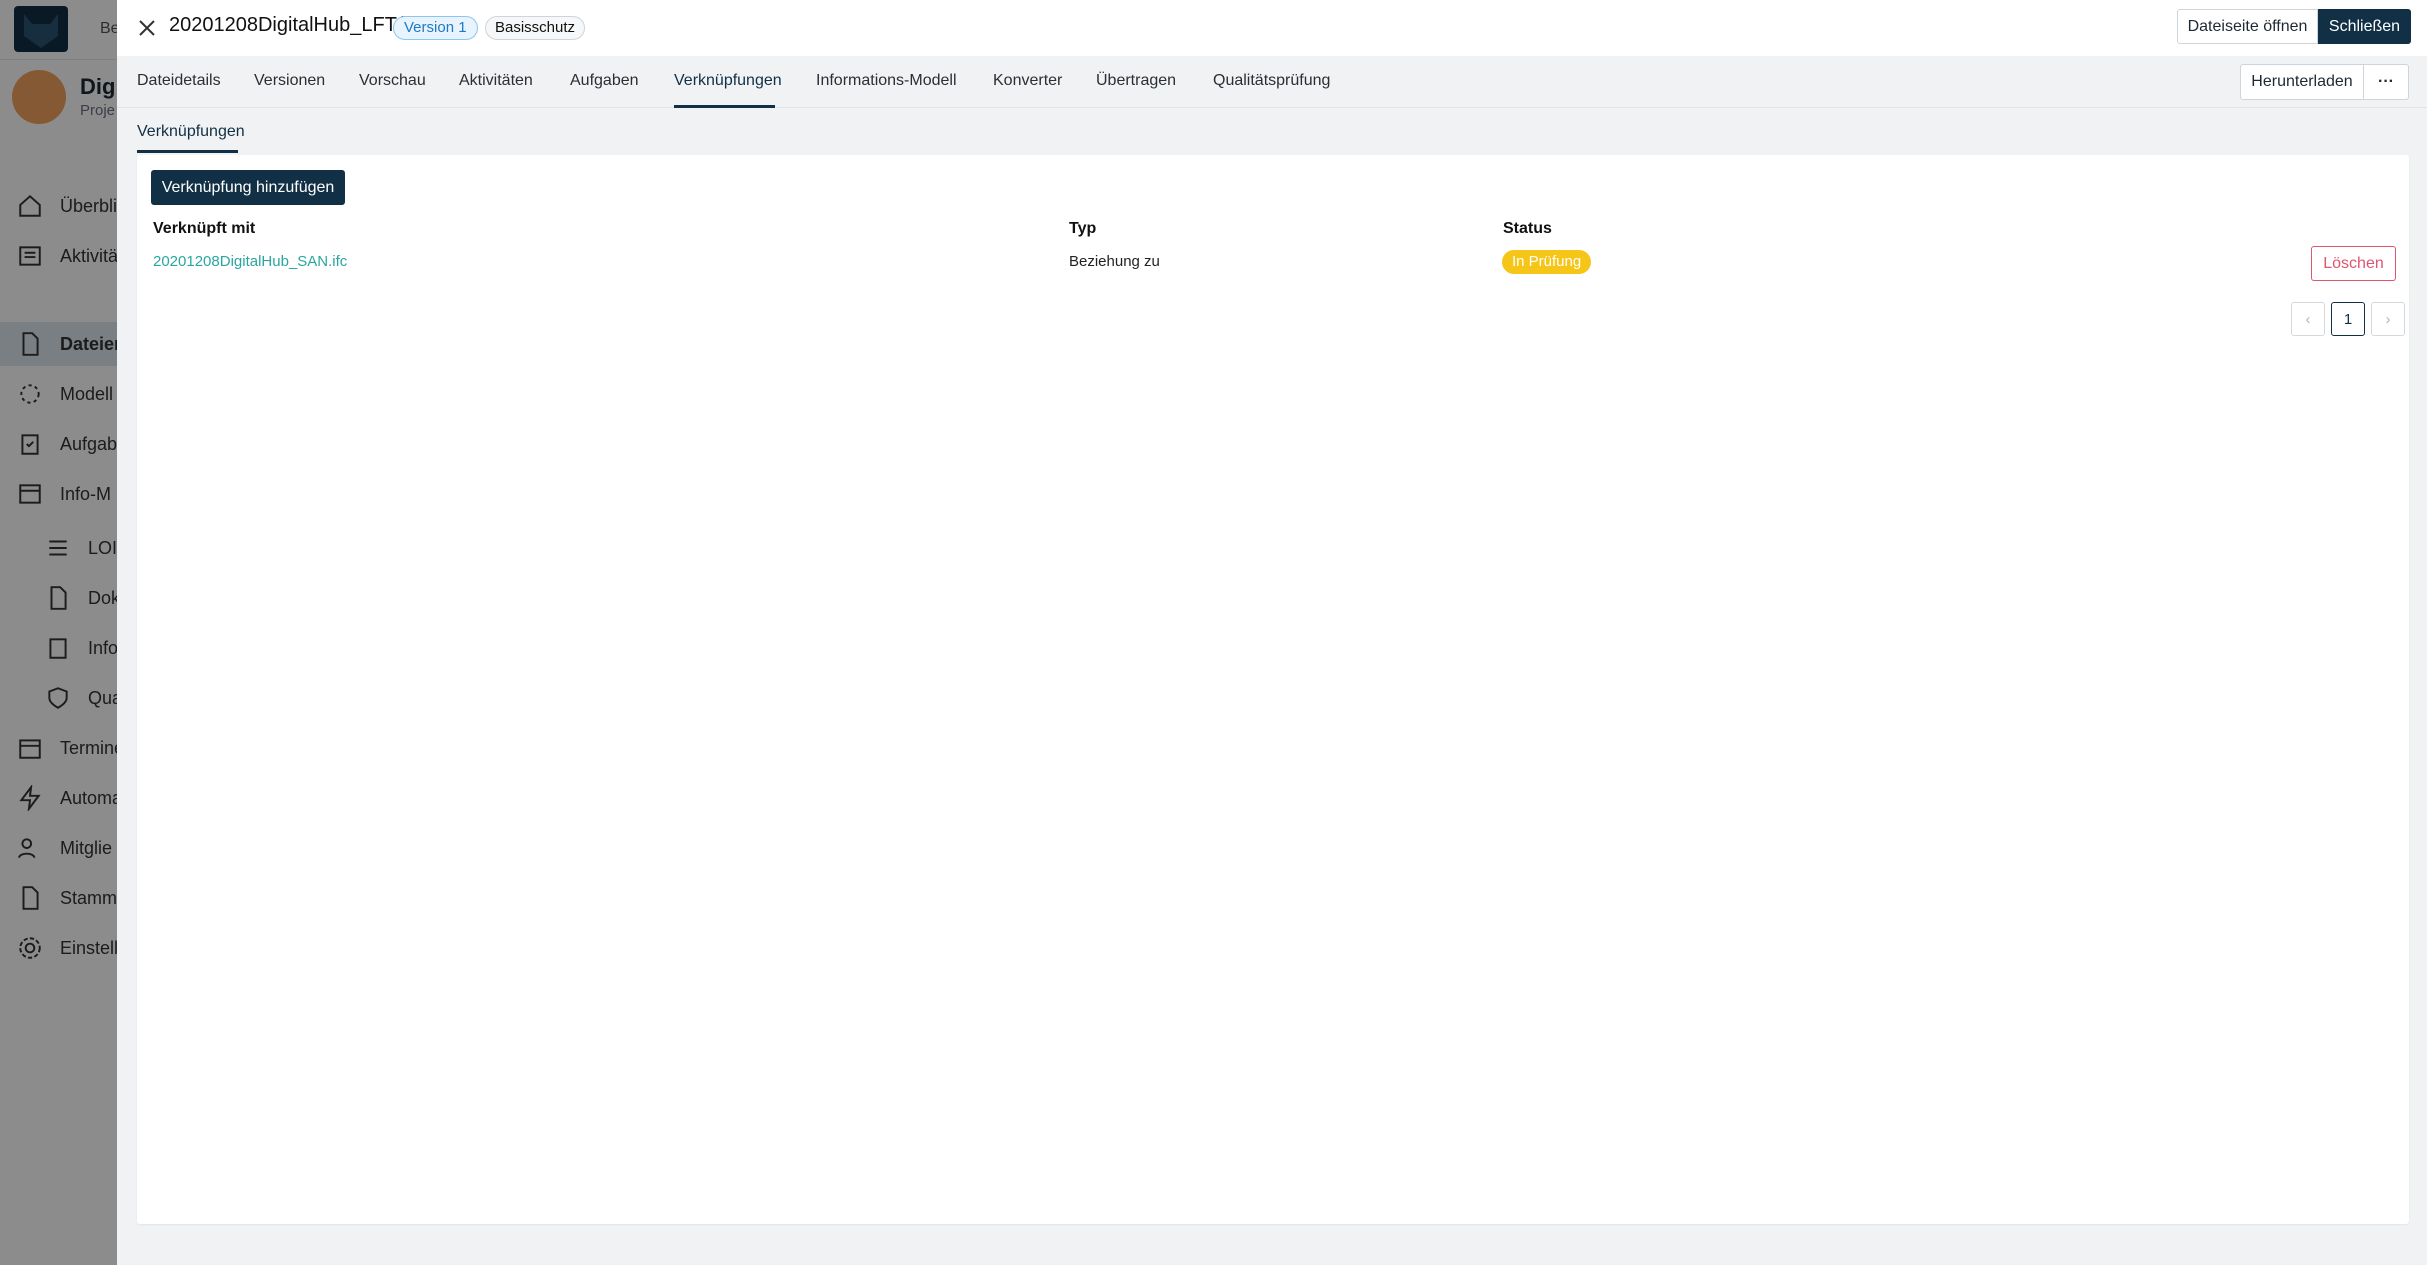 This screenshot has width=2427, height=1265. I want to click on column-header-linked-with: Verknüpft mit, so click(204, 228).